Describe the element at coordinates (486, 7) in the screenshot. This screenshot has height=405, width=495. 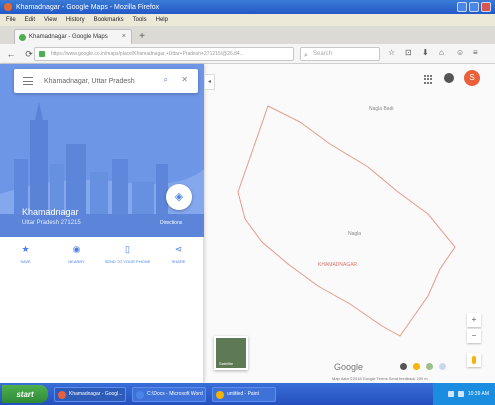
I see `close-window-button` at that location.